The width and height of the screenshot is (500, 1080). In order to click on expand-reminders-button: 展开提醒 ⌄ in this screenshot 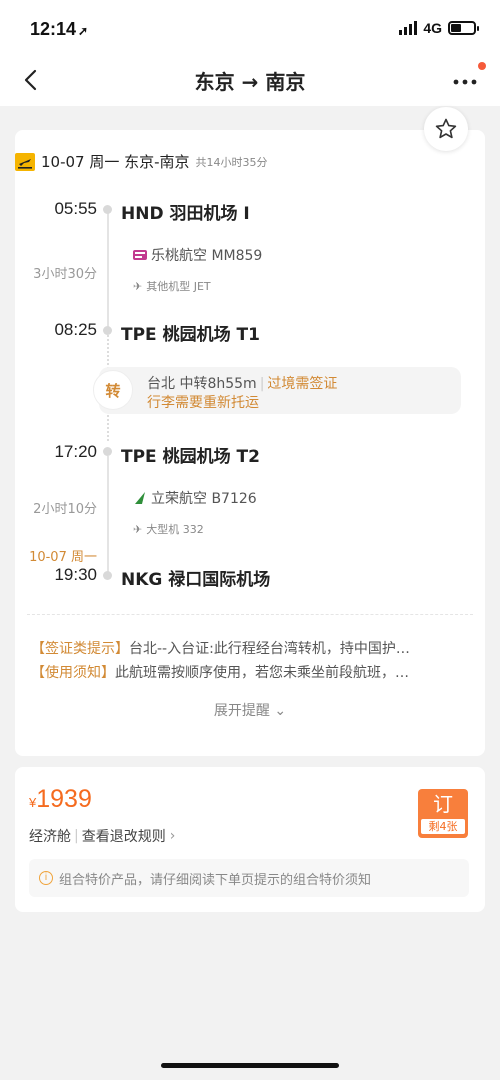, I will do `click(250, 710)`.